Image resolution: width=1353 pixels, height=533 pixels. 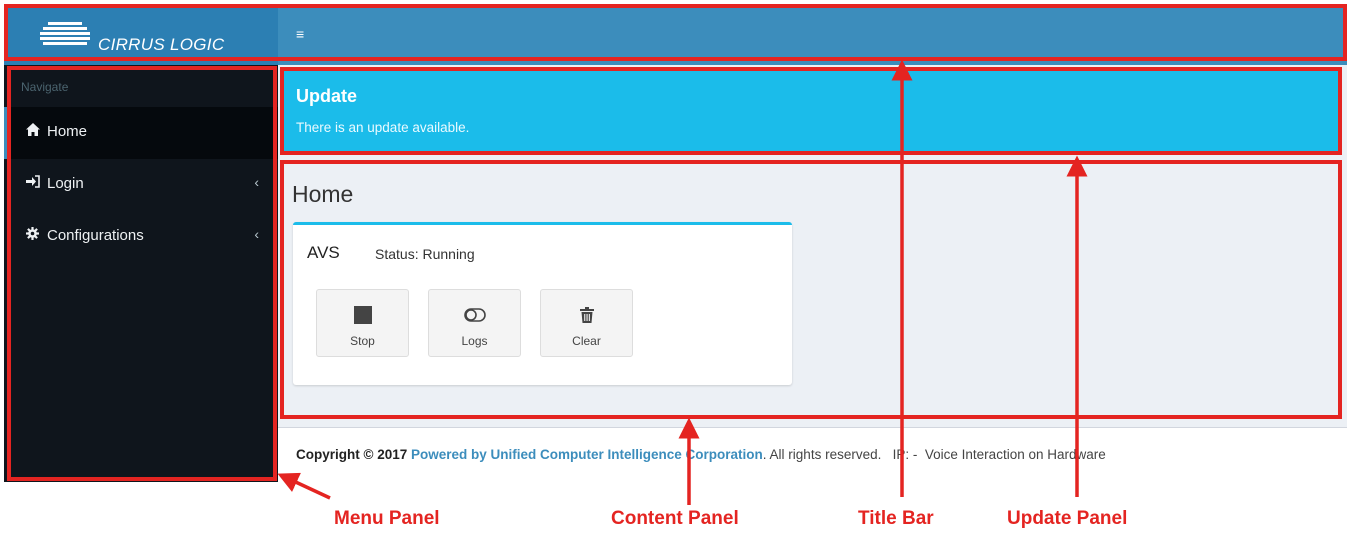 I want to click on ip-text: IP: -, so click(x=905, y=454).